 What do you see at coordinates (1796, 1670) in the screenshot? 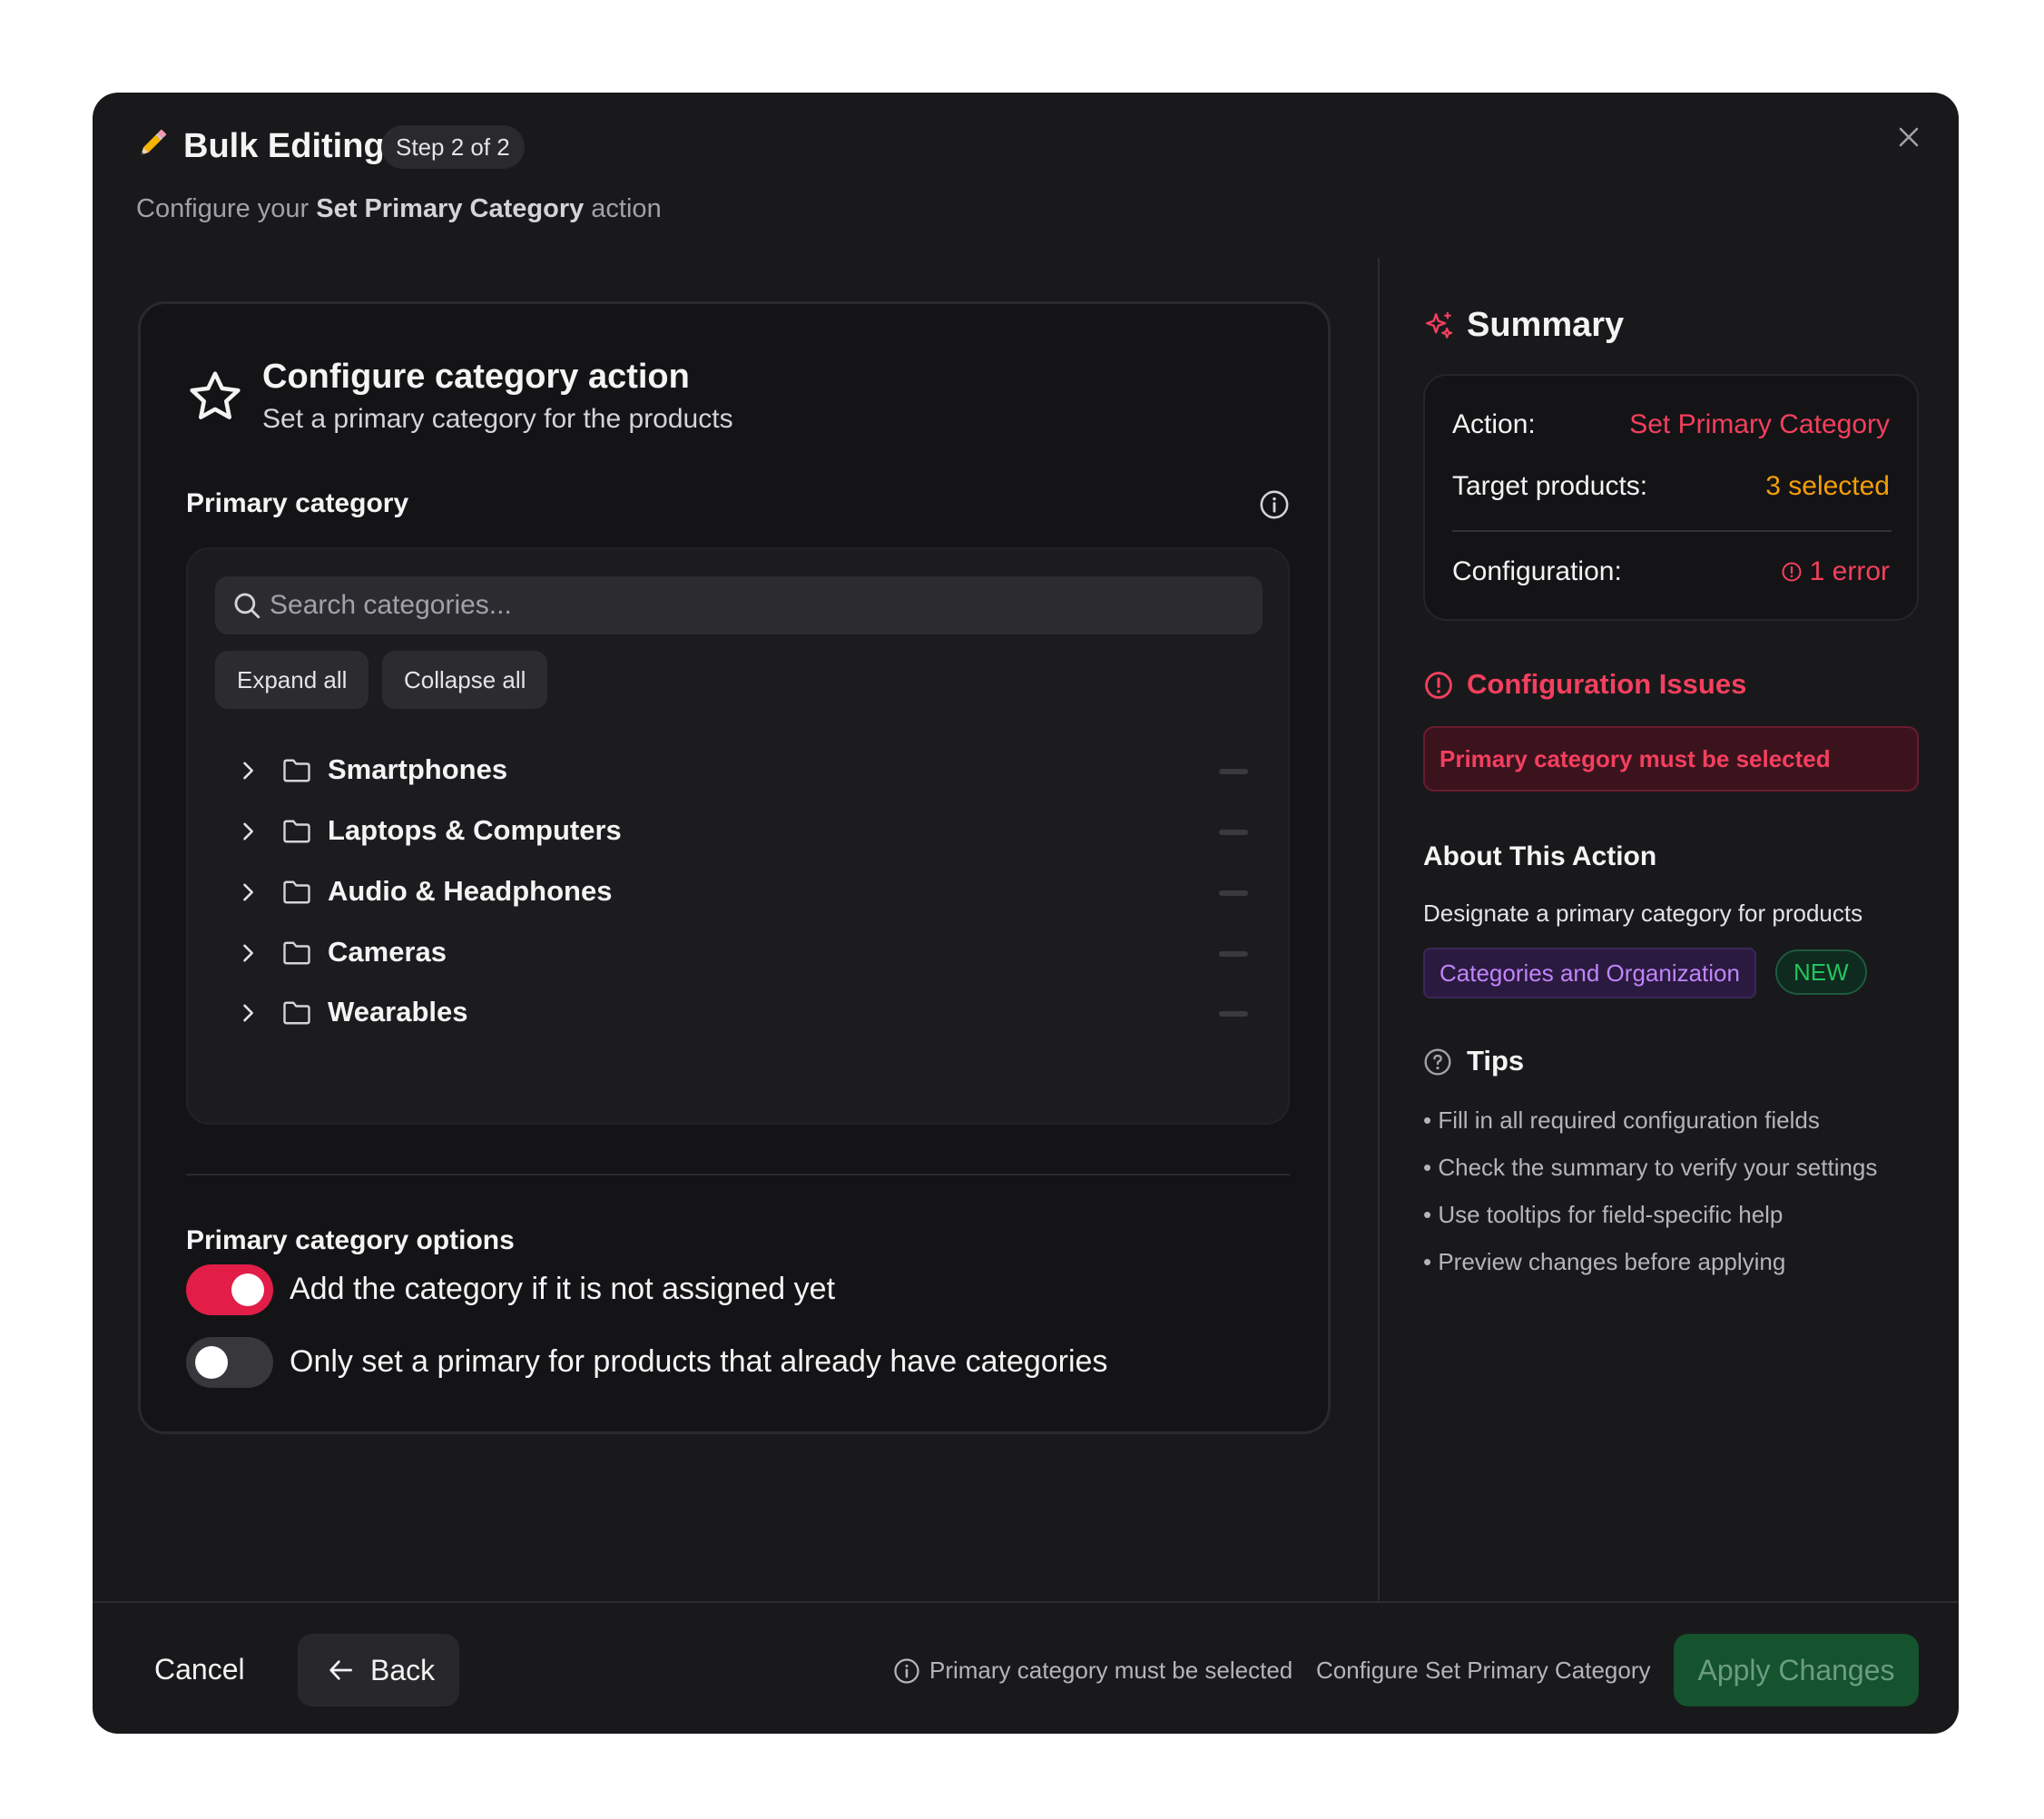
I see `apply-changes-button: Apply Changes` at bounding box center [1796, 1670].